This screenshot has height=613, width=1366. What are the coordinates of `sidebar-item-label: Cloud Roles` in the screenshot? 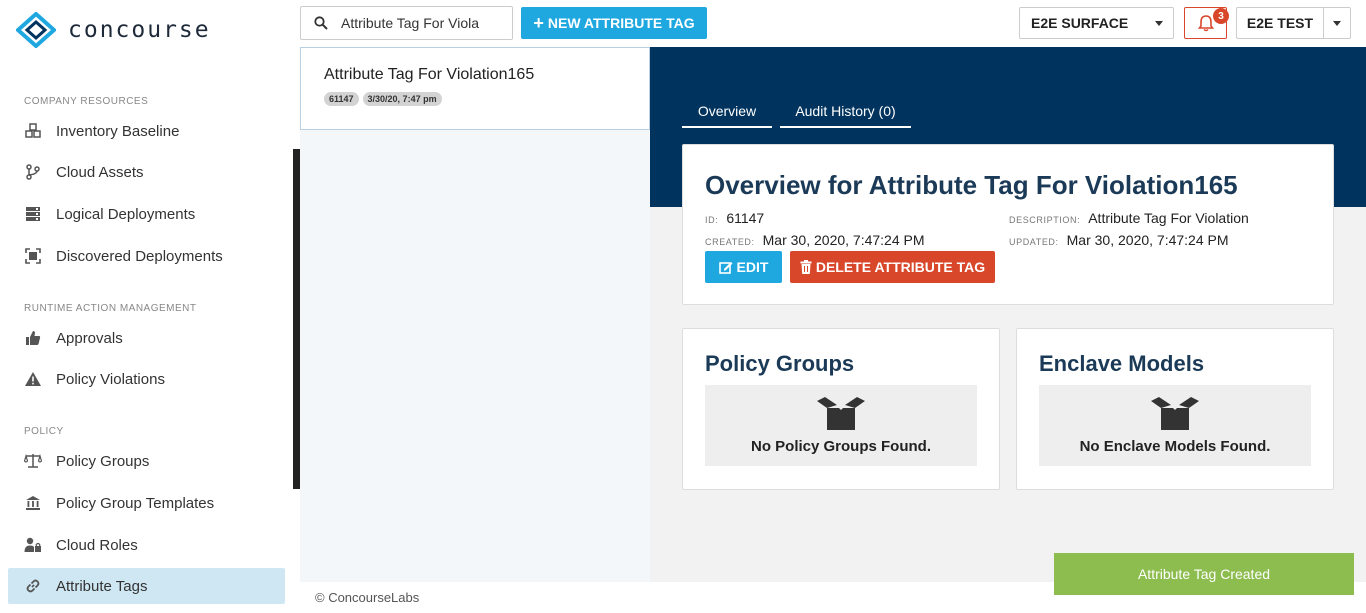 It's located at (97, 545).